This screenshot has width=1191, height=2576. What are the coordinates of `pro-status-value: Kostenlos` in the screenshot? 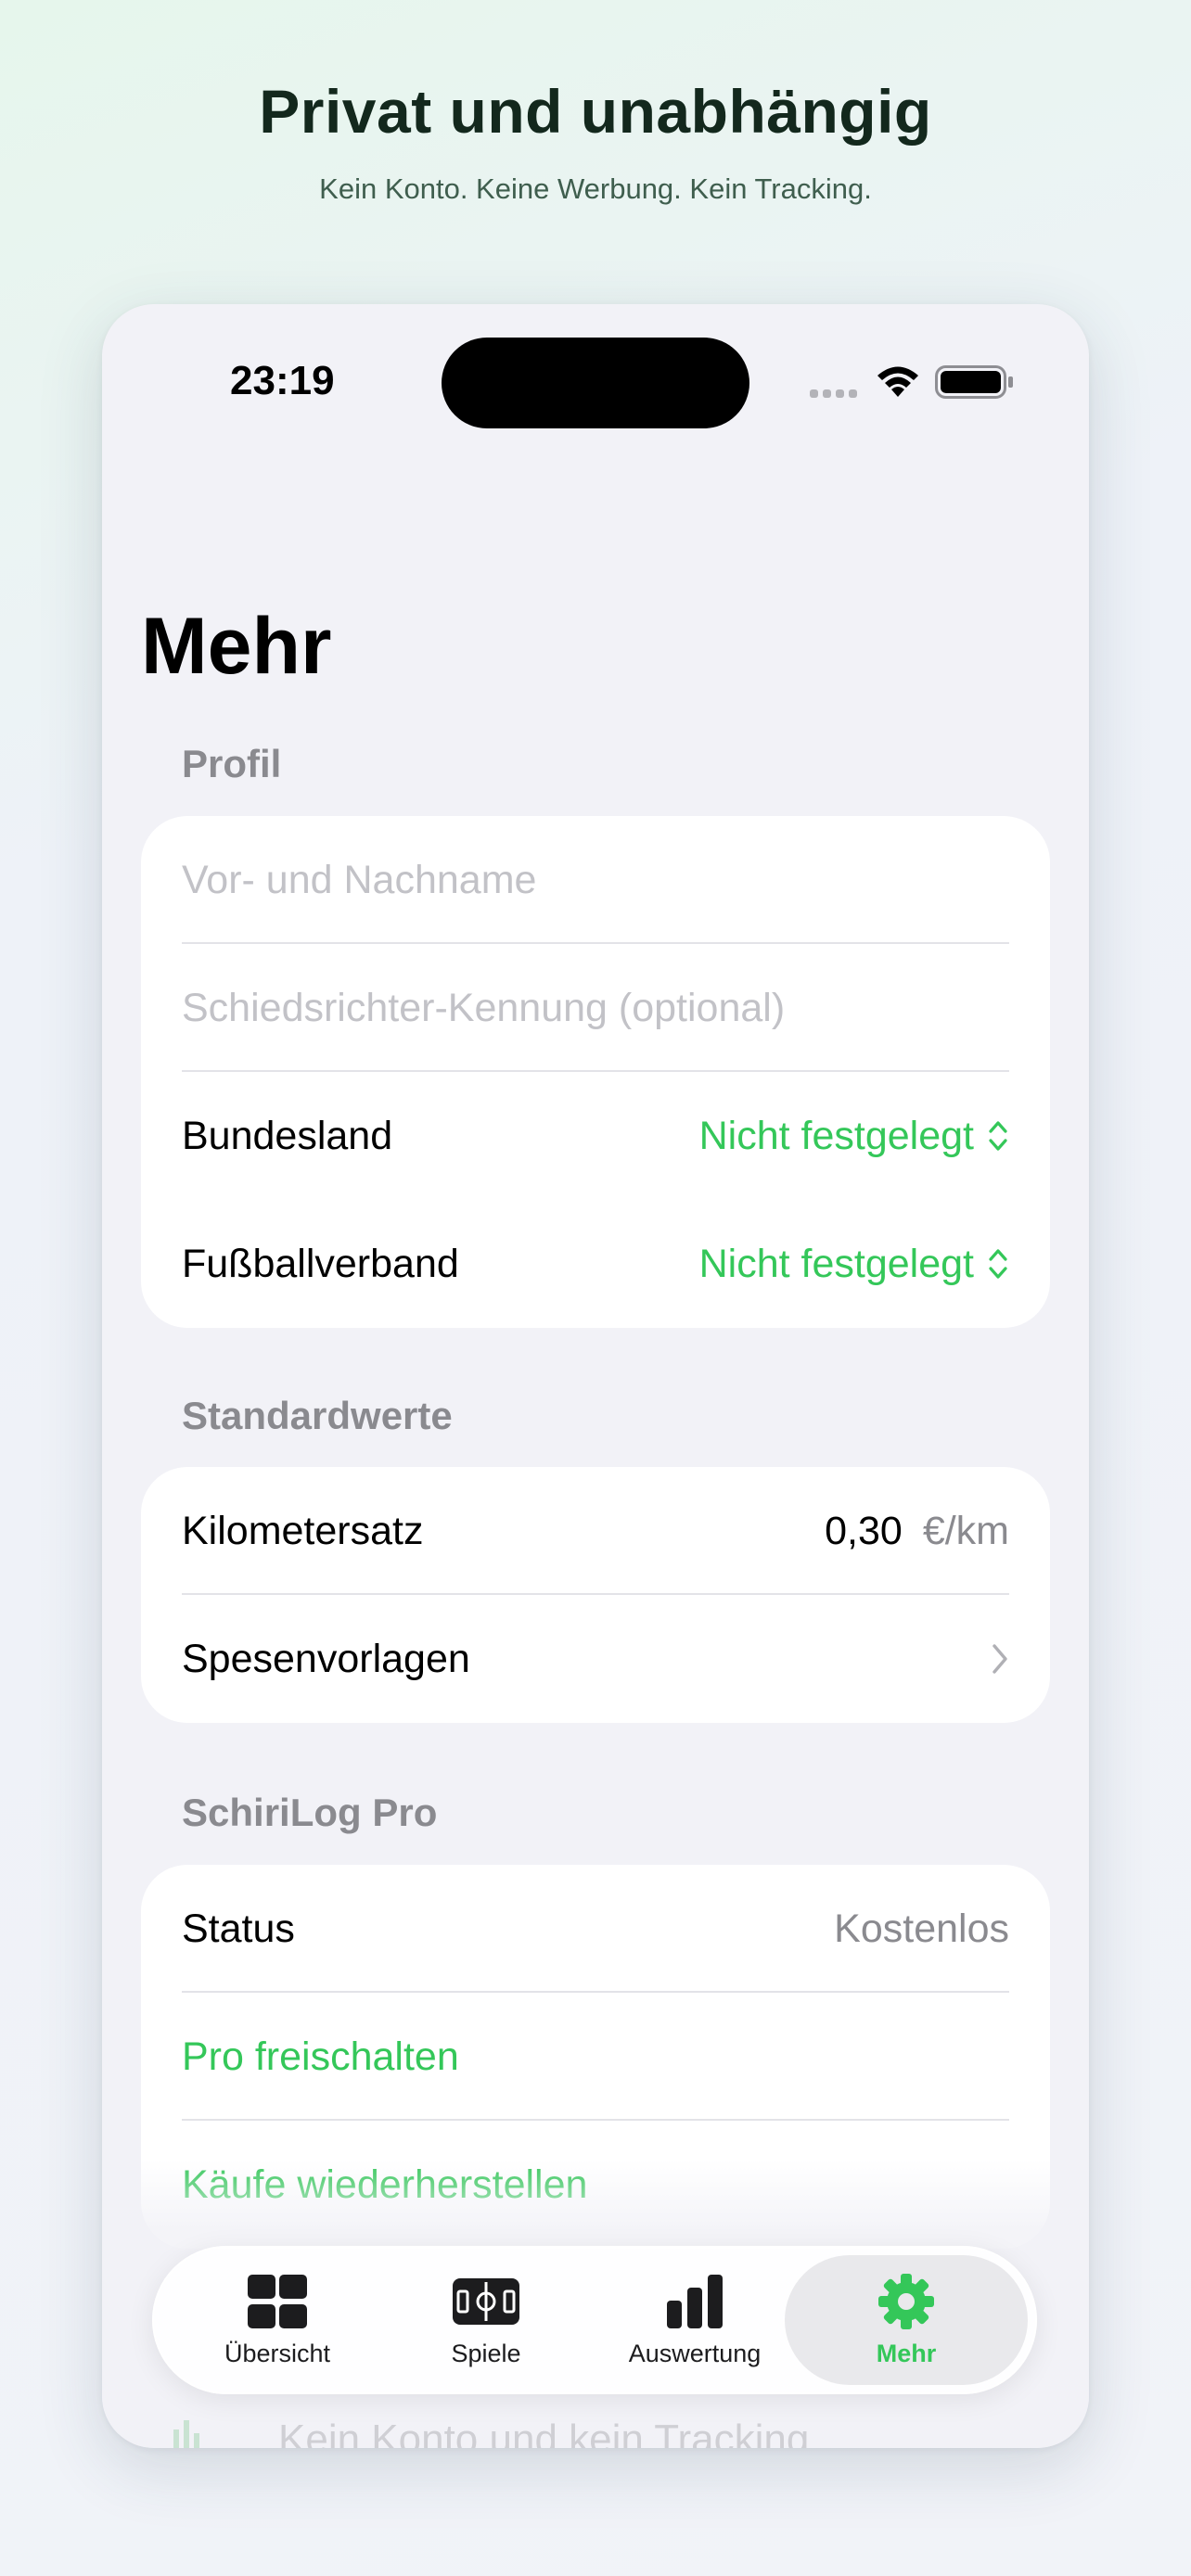 It's located at (921, 1928).